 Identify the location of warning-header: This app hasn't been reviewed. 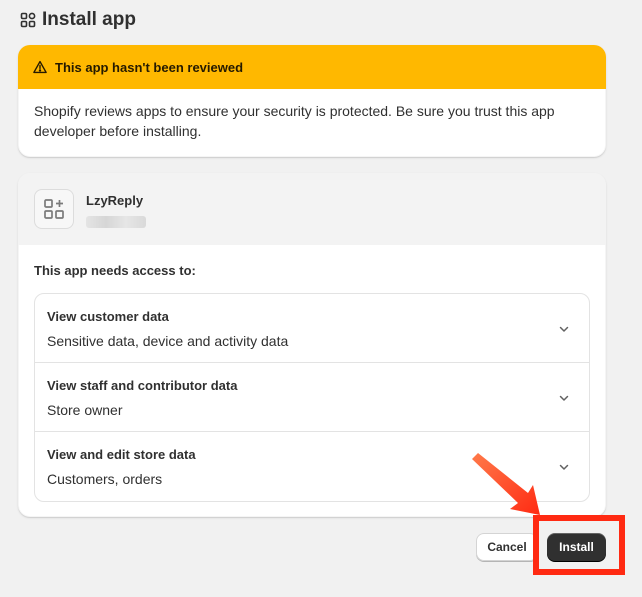
(312, 67).